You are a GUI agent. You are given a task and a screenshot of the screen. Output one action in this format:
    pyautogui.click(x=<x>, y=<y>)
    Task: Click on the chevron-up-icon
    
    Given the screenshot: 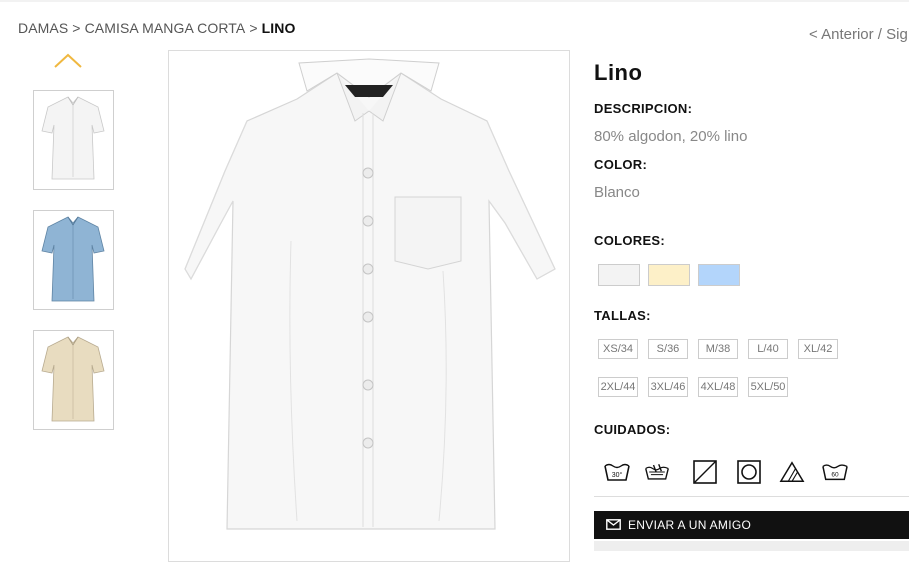 What is the action you would take?
    pyautogui.click(x=68, y=61)
    